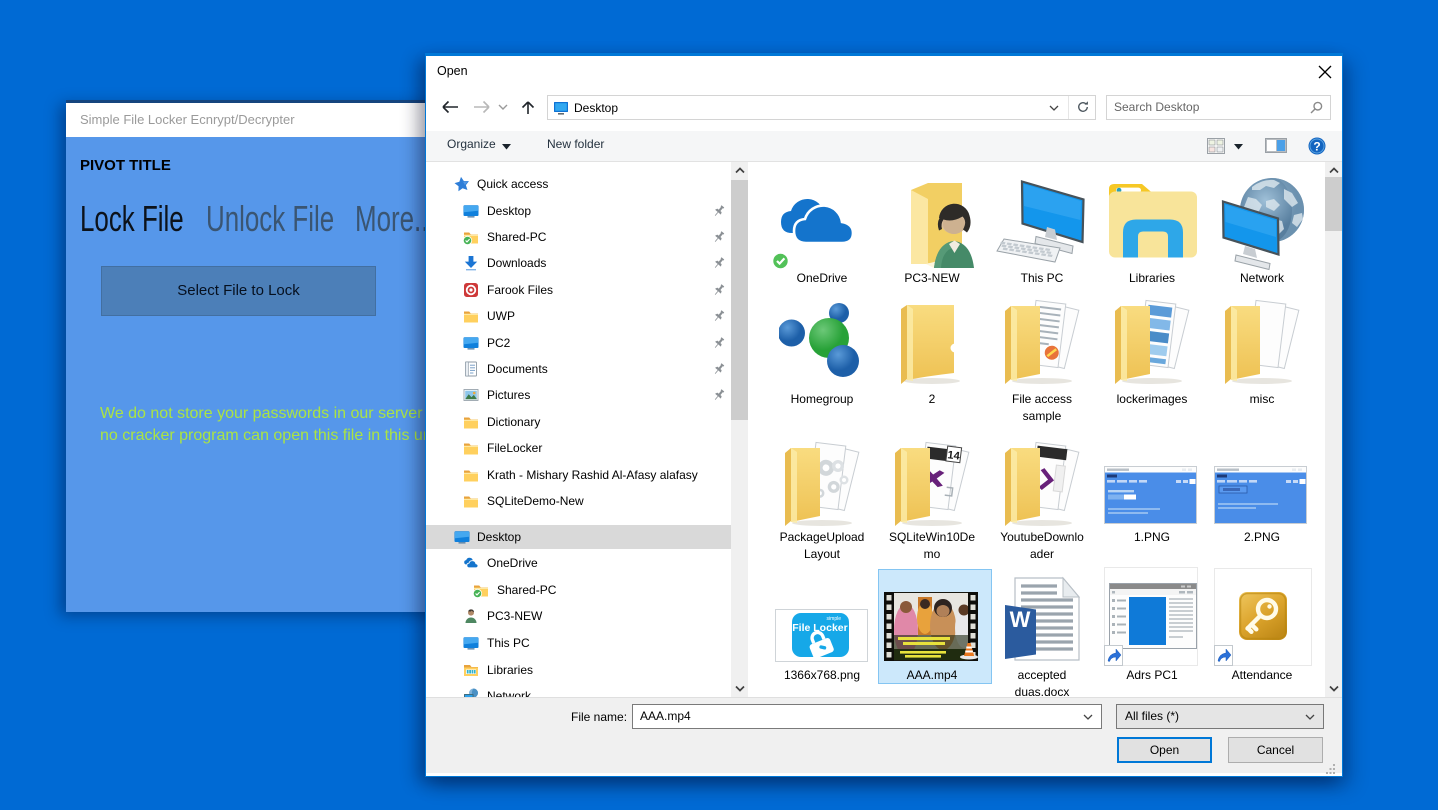 Image resolution: width=1438 pixels, height=810 pixels. I want to click on svg-text: simple, so click(834, 619).